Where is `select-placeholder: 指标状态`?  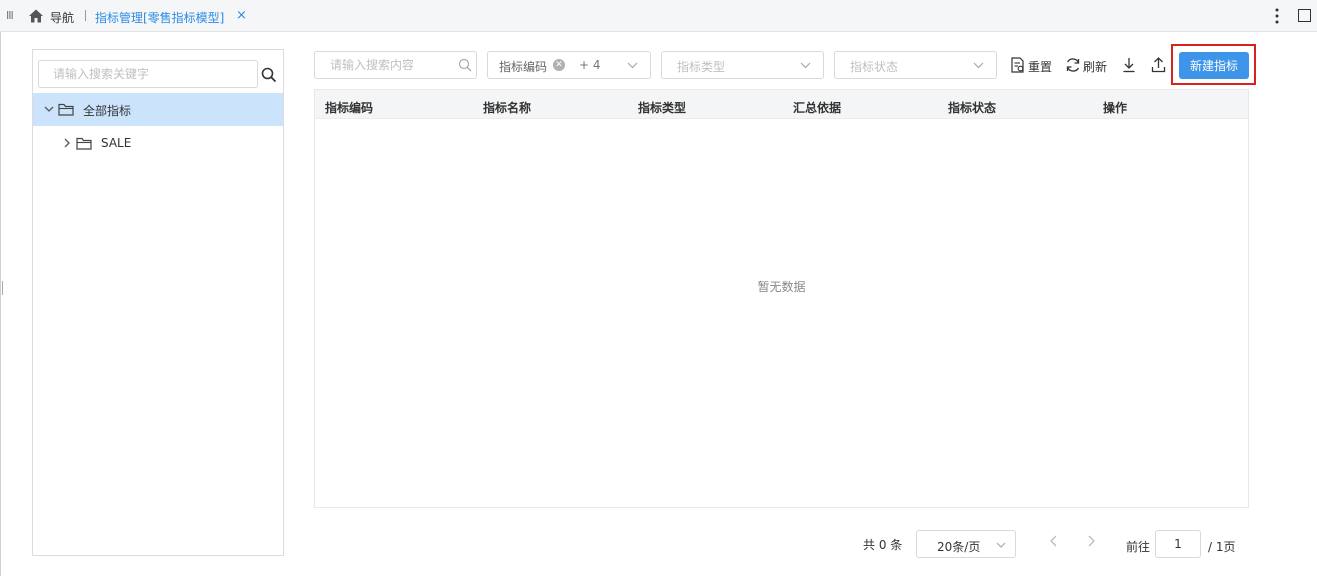 select-placeholder: 指标状态 is located at coordinates (874, 67).